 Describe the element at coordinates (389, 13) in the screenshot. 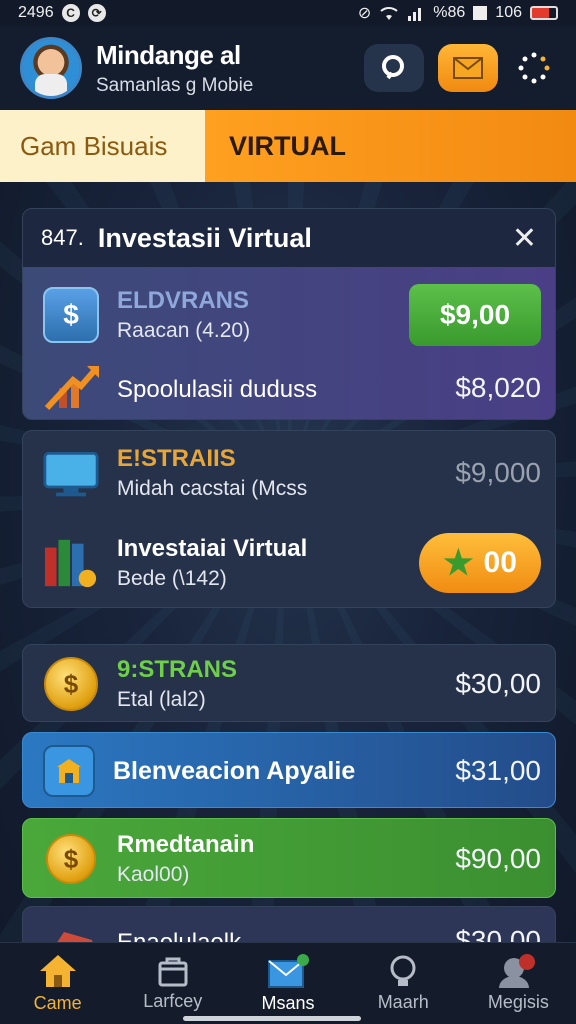

I see `wifi-icon` at that location.